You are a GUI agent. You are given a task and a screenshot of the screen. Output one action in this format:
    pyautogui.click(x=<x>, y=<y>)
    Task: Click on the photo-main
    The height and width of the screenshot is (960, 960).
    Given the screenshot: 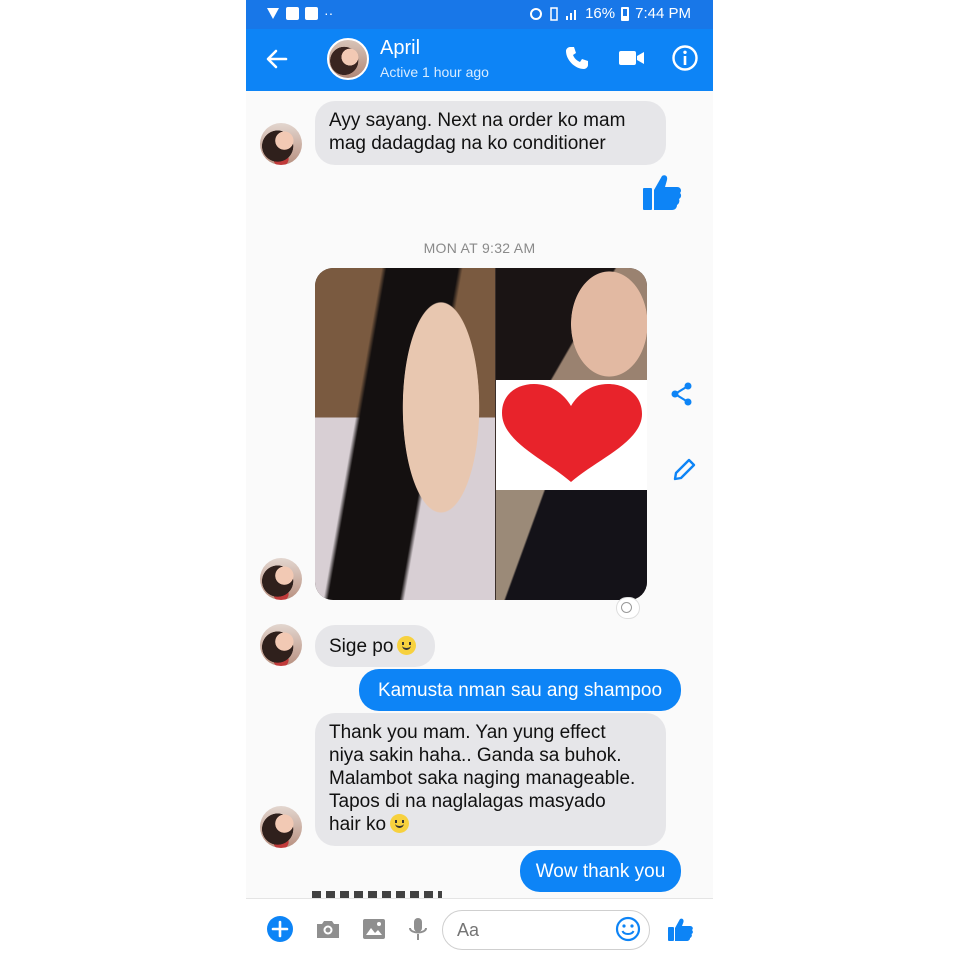 What is the action you would take?
    pyautogui.click(x=405, y=434)
    